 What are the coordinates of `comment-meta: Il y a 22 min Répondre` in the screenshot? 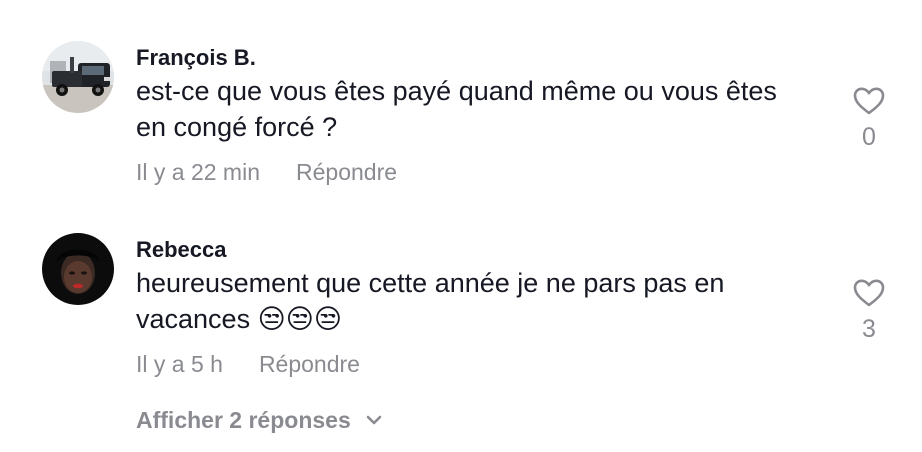 It's located at (476, 172).